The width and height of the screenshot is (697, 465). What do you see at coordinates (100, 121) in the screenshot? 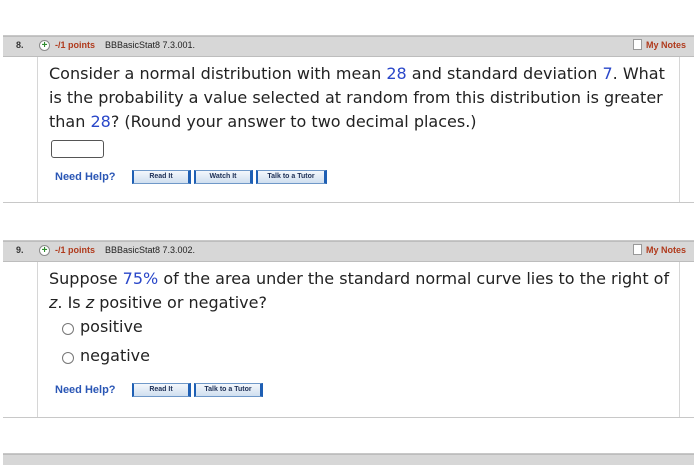
I see `threshold-value: 28` at bounding box center [100, 121].